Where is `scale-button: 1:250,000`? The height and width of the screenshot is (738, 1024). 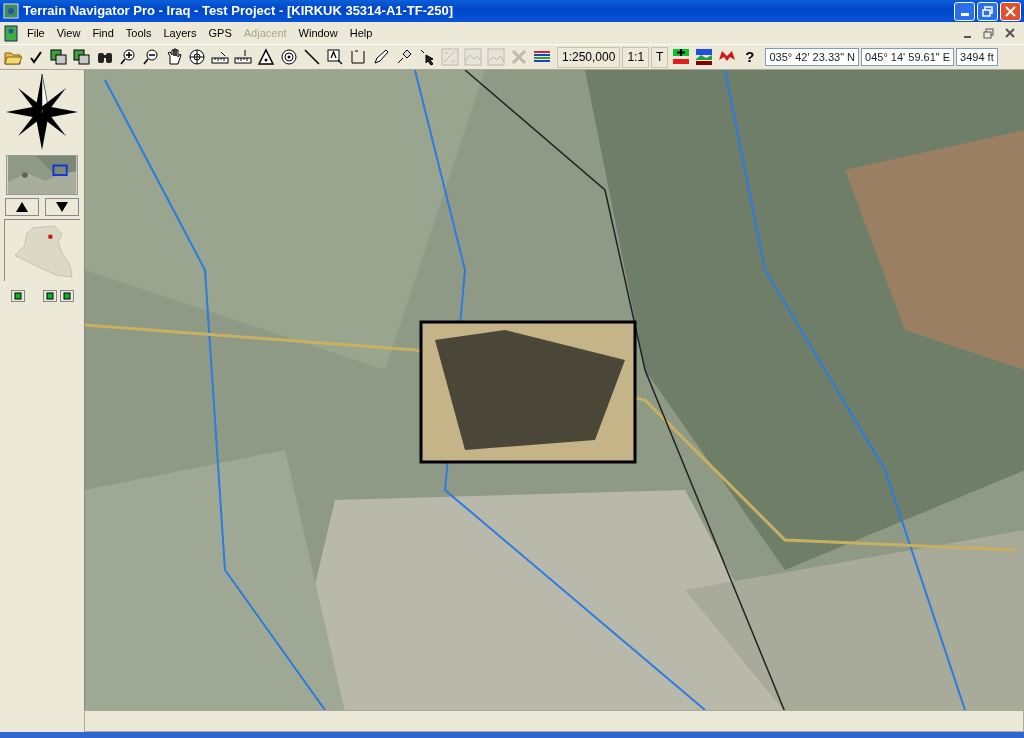
scale-button: 1:250,000 is located at coordinates (589, 57).